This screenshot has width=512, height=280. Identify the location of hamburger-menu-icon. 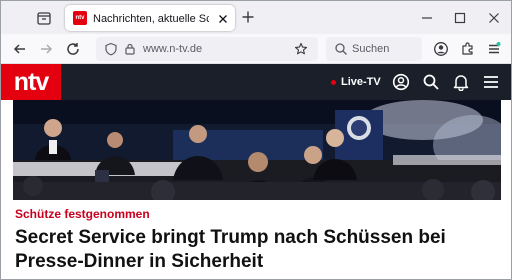
(491, 82).